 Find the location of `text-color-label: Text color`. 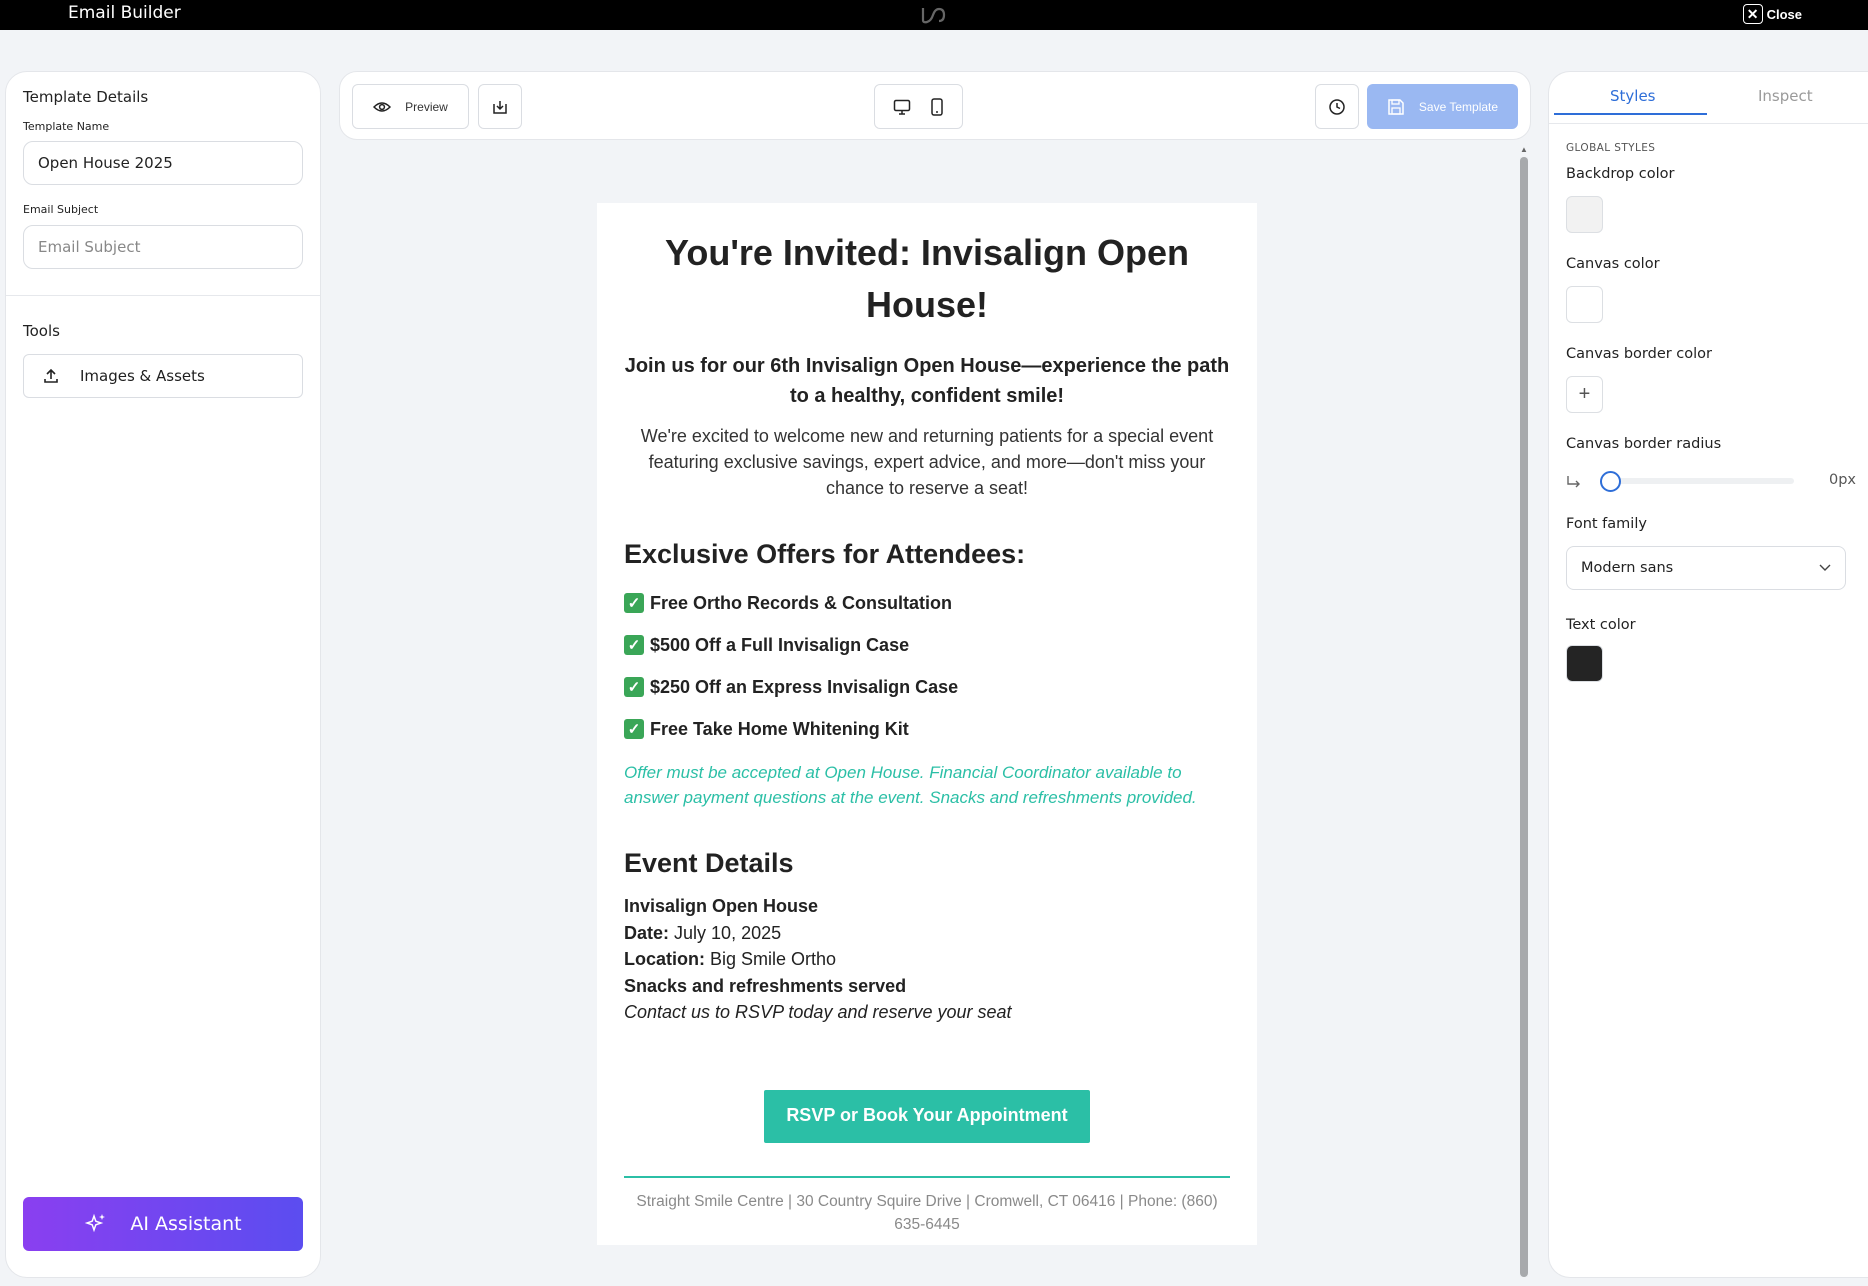

text-color-label: Text color is located at coordinates (1601, 625).